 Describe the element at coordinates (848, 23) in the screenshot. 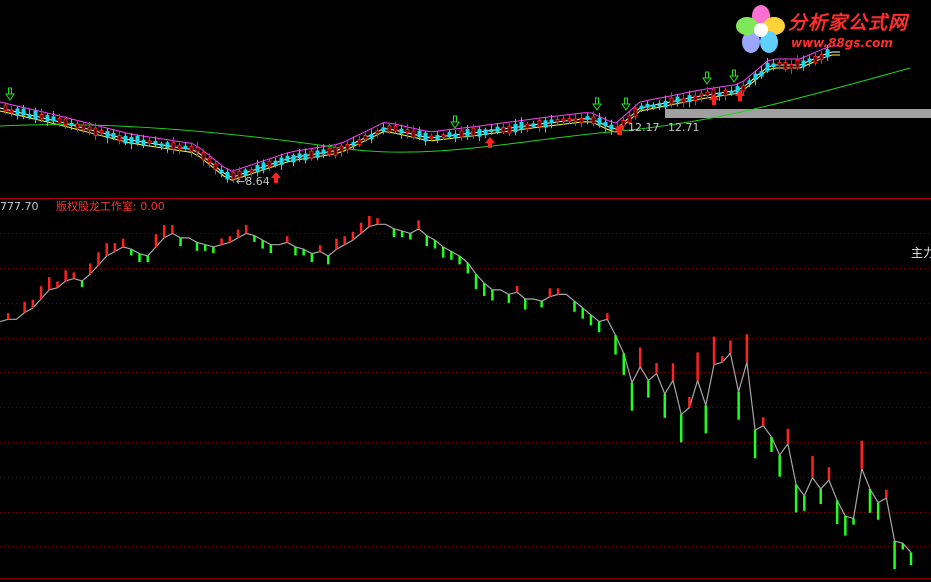

I see `logo-name: 分析家公式网` at that location.